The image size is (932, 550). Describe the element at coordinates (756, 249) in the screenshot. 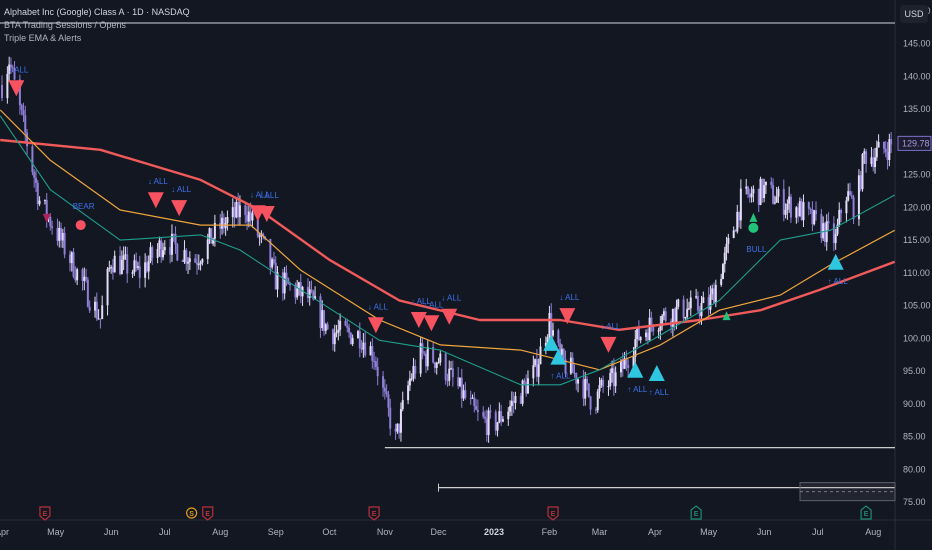

I see `bull-signal-label: BULL` at that location.